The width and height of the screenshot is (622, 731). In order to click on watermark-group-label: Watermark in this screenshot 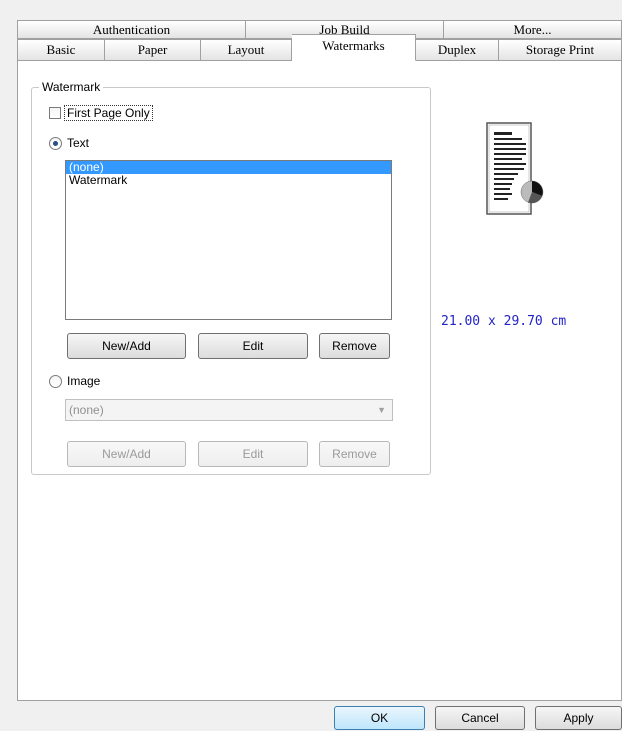, I will do `click(71, 87)`.